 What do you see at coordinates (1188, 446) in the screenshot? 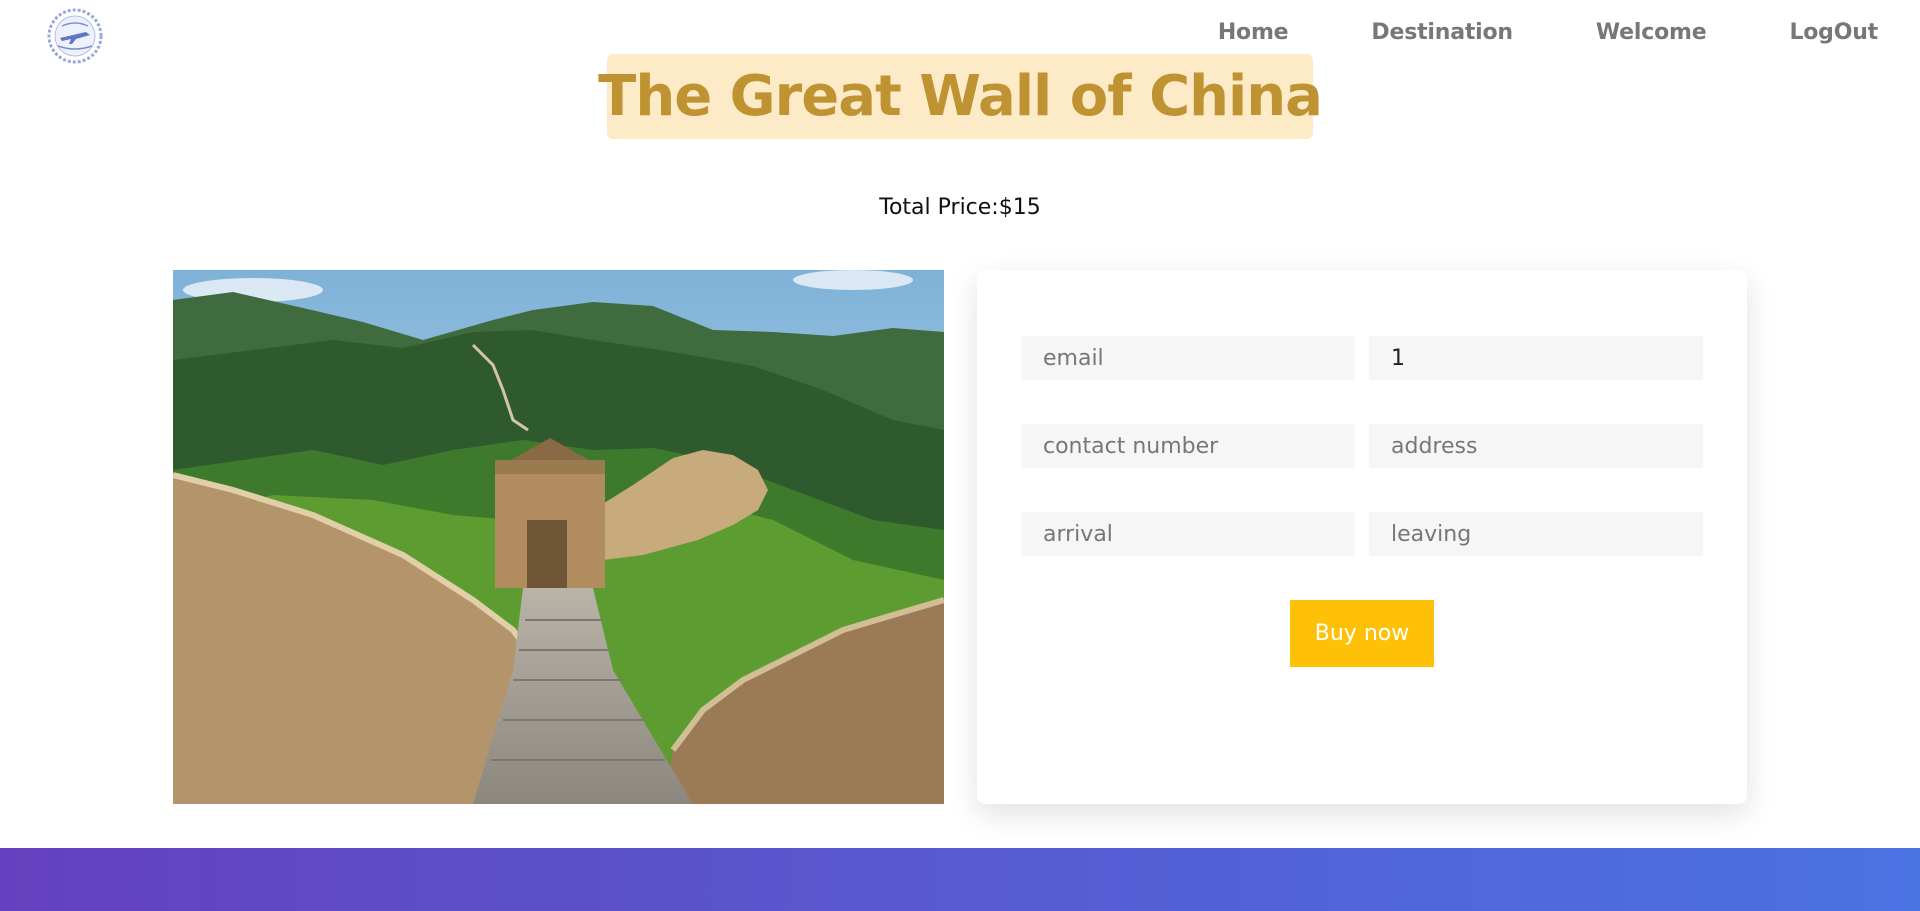
I see `contact-number-field` at bounding box center [1188, 446].